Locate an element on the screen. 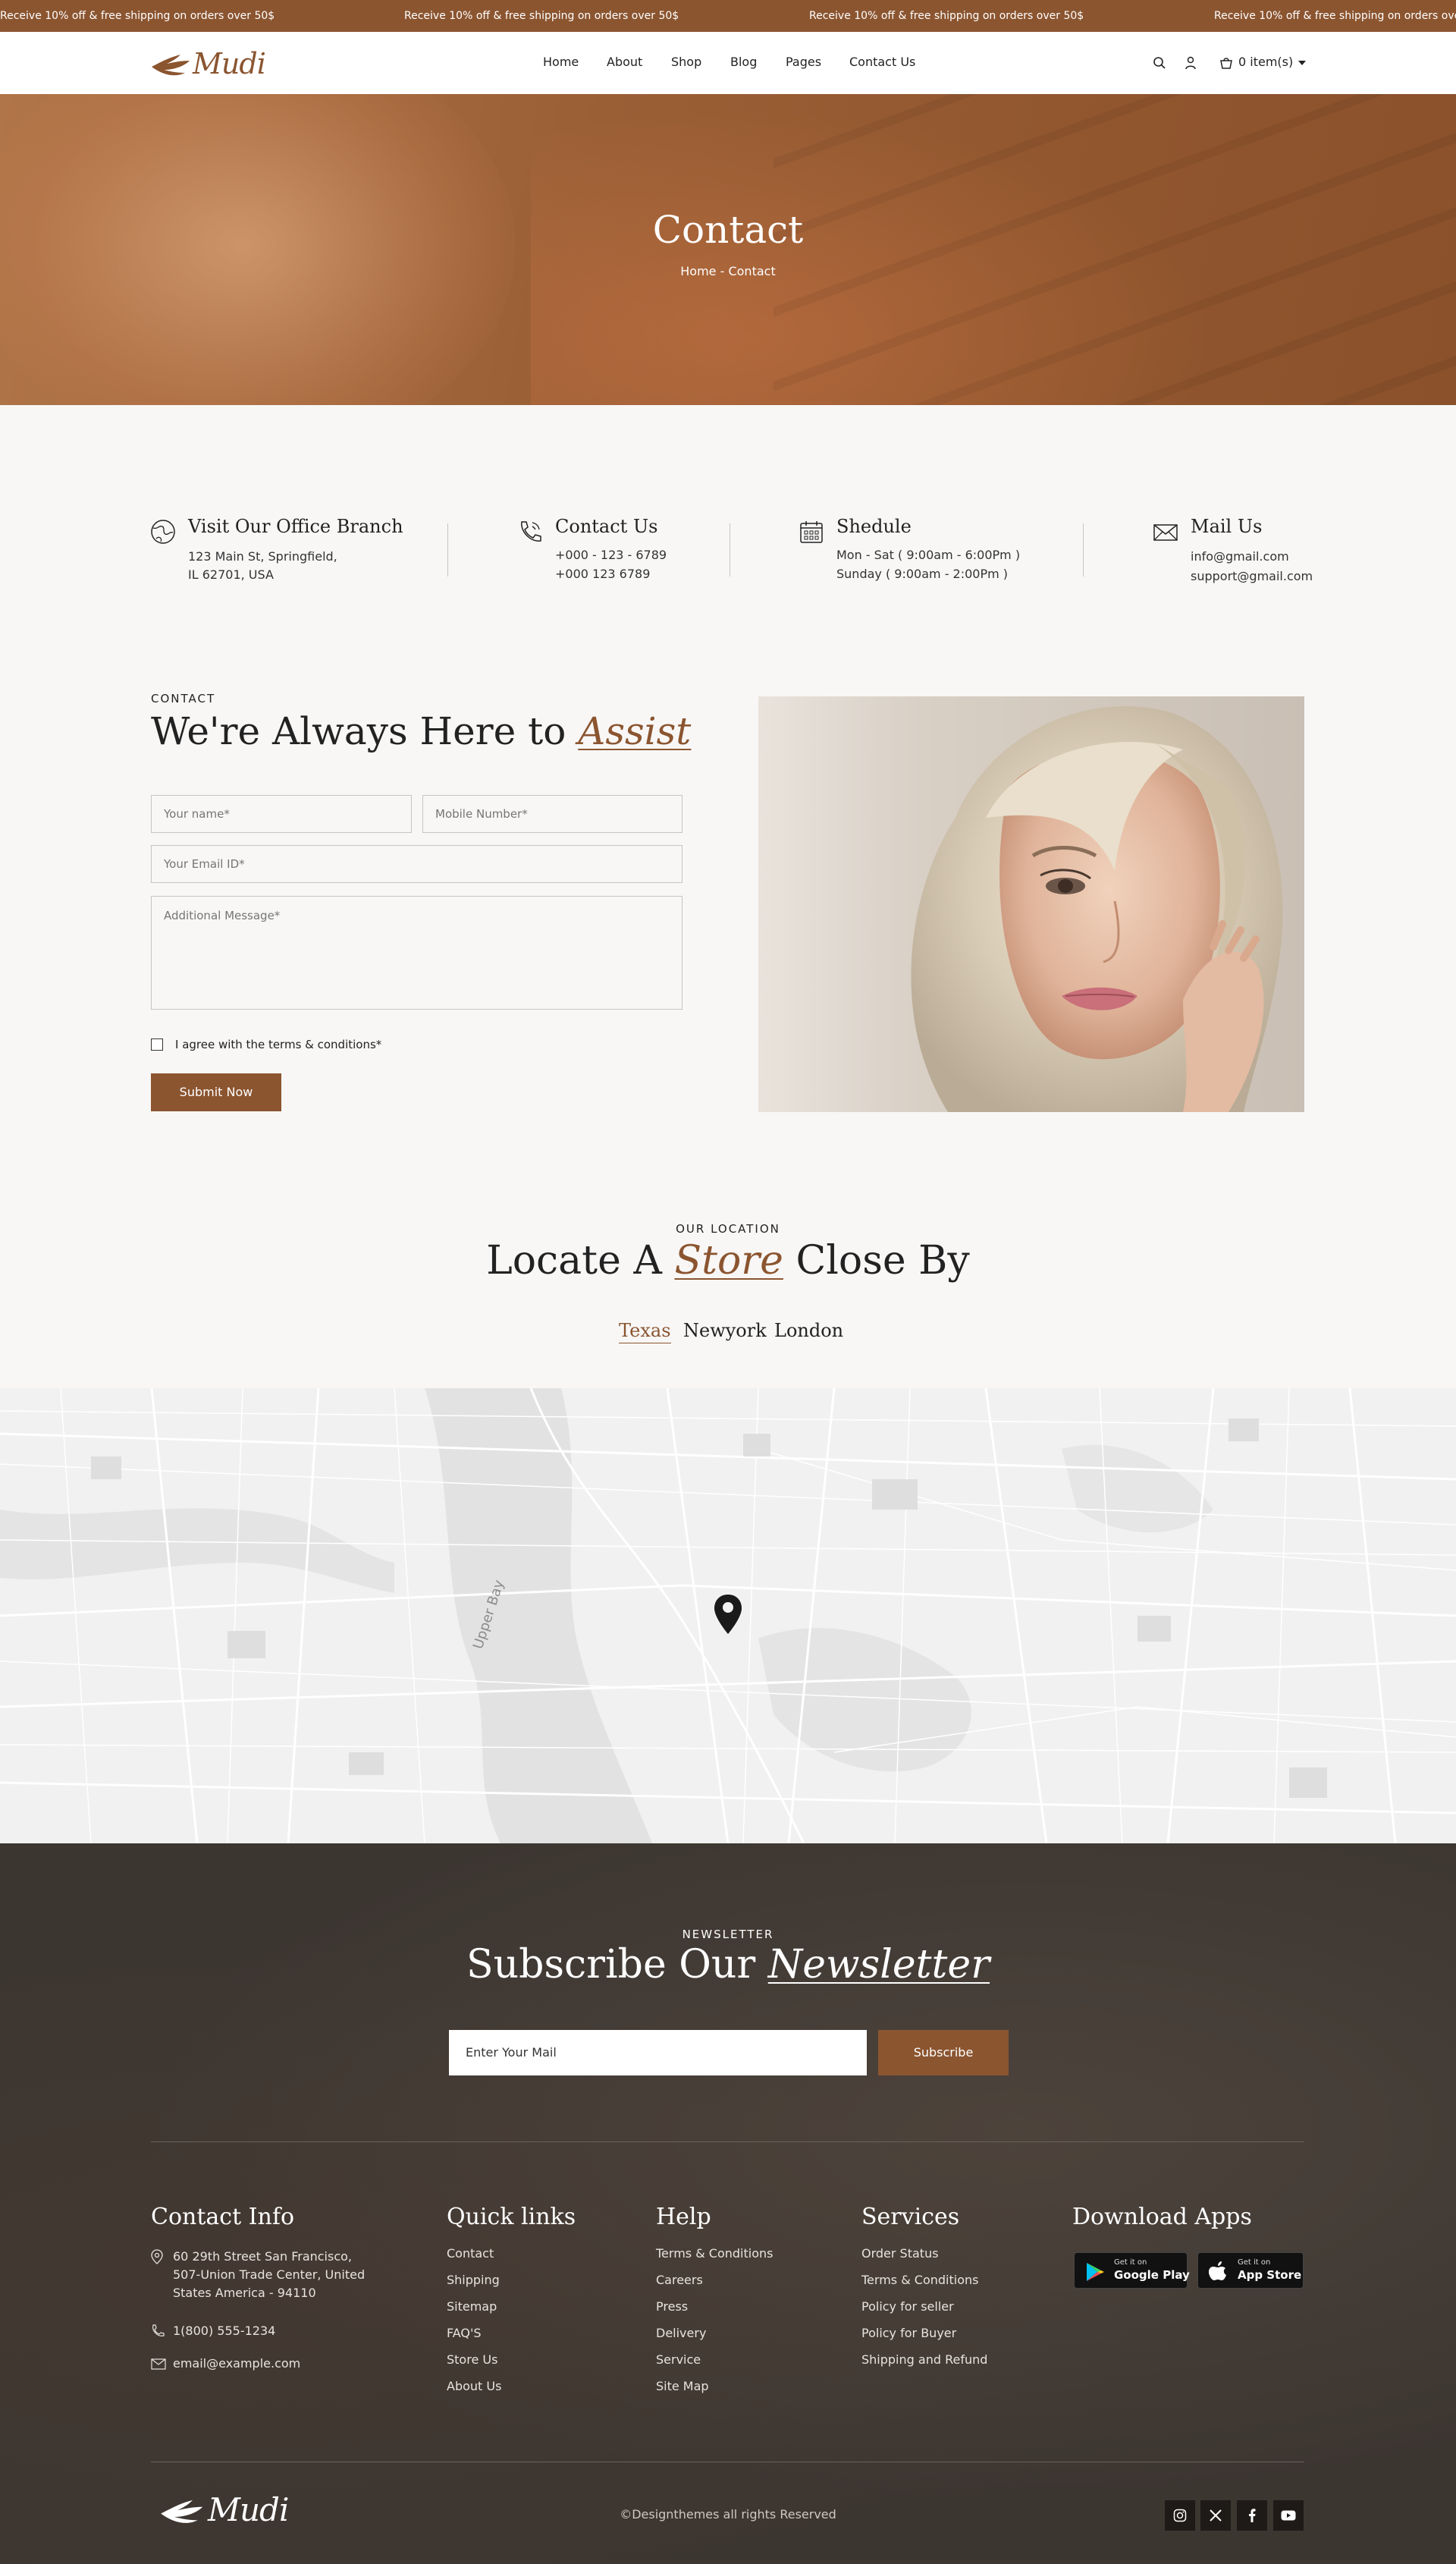 This screenshot has width=1456, height=2564. location-heading: Locate A Store Close By is located at coordinates (728, 1261).